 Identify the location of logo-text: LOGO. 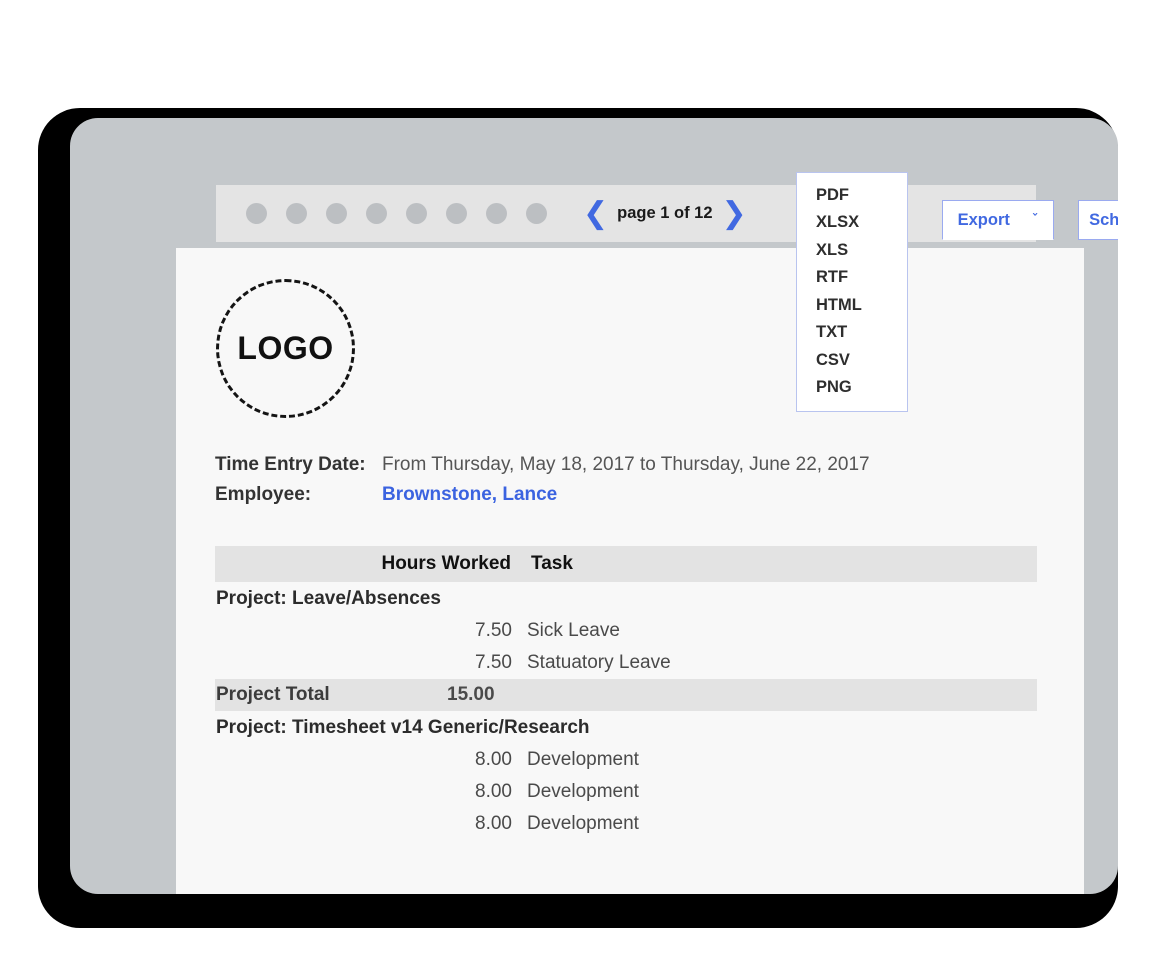
(285, 348).